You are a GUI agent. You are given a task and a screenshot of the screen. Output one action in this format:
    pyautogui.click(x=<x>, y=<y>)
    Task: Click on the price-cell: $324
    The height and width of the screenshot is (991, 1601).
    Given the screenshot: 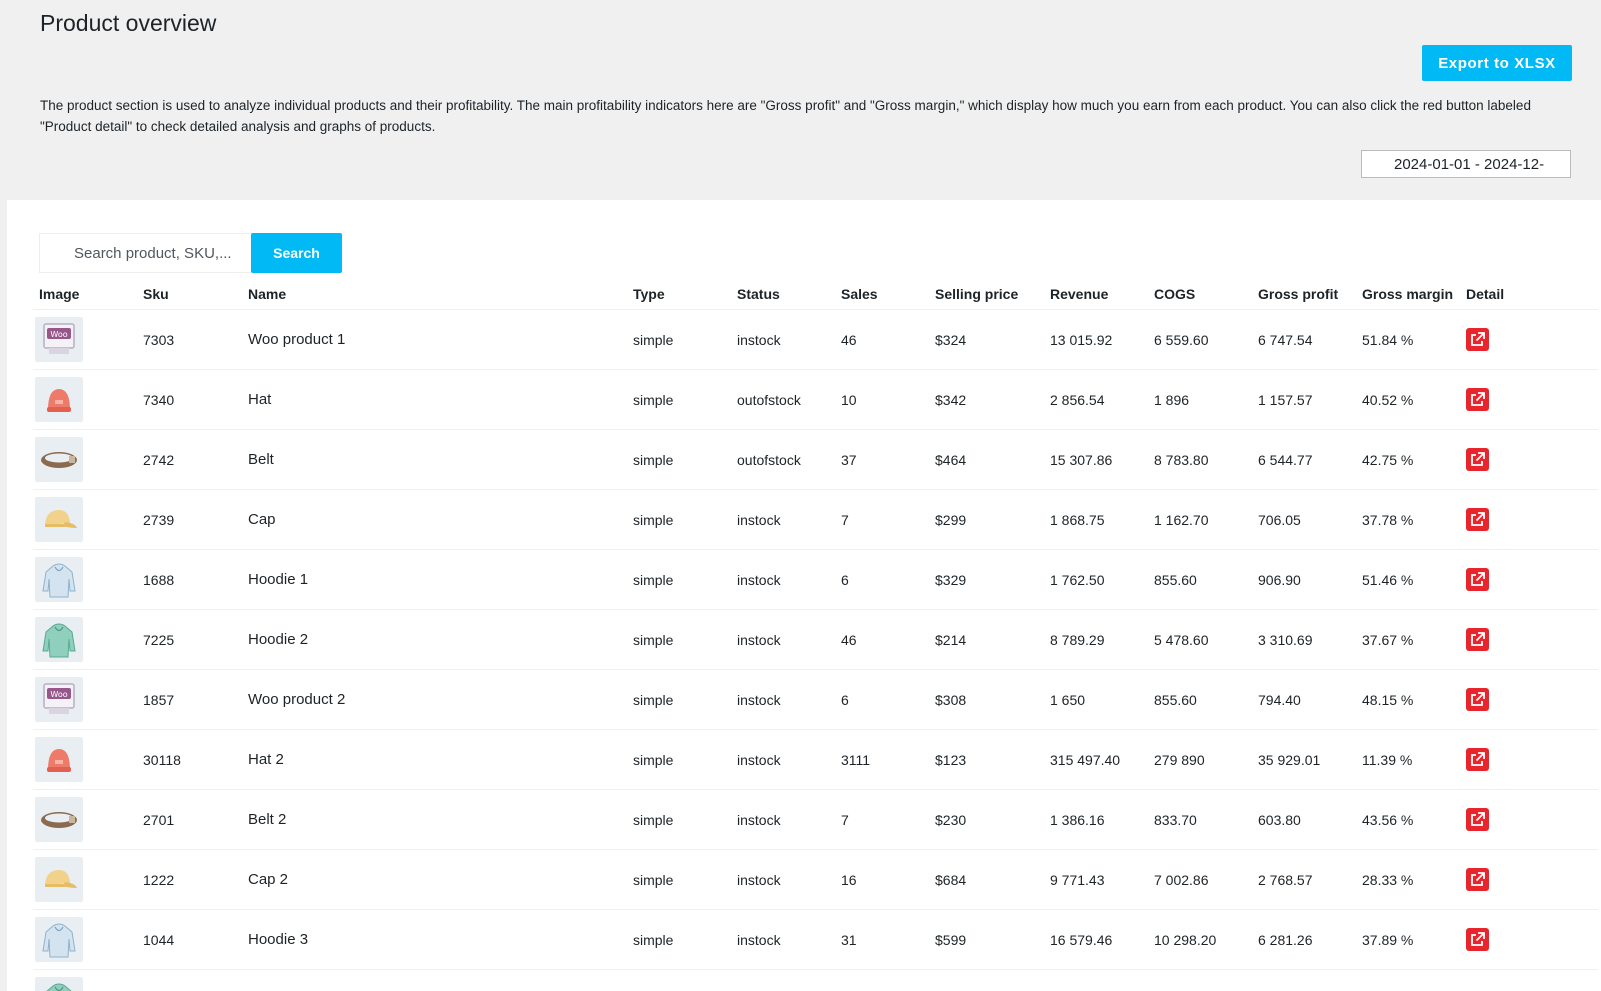 What is the action you would take?
    pyautogui.click(x=986, y=339)
    